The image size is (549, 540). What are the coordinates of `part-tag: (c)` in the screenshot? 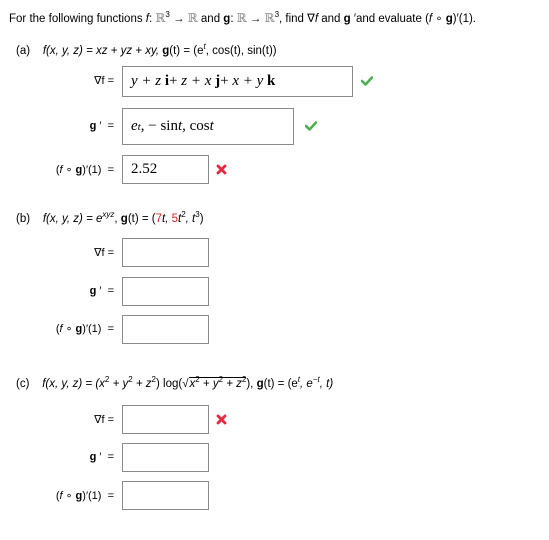 It's located at (23, 384).